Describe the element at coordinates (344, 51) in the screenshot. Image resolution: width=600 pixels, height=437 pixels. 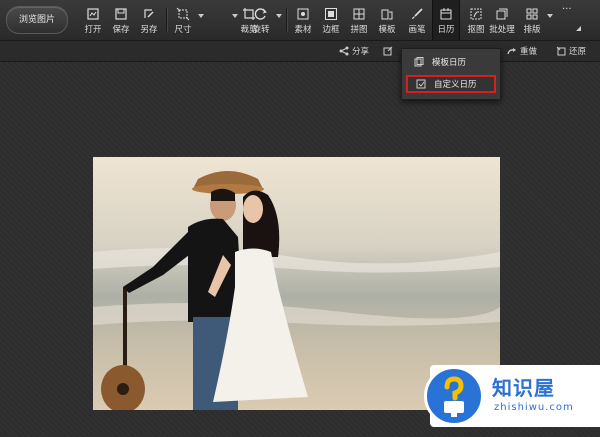
I see `share-icon` at that location.